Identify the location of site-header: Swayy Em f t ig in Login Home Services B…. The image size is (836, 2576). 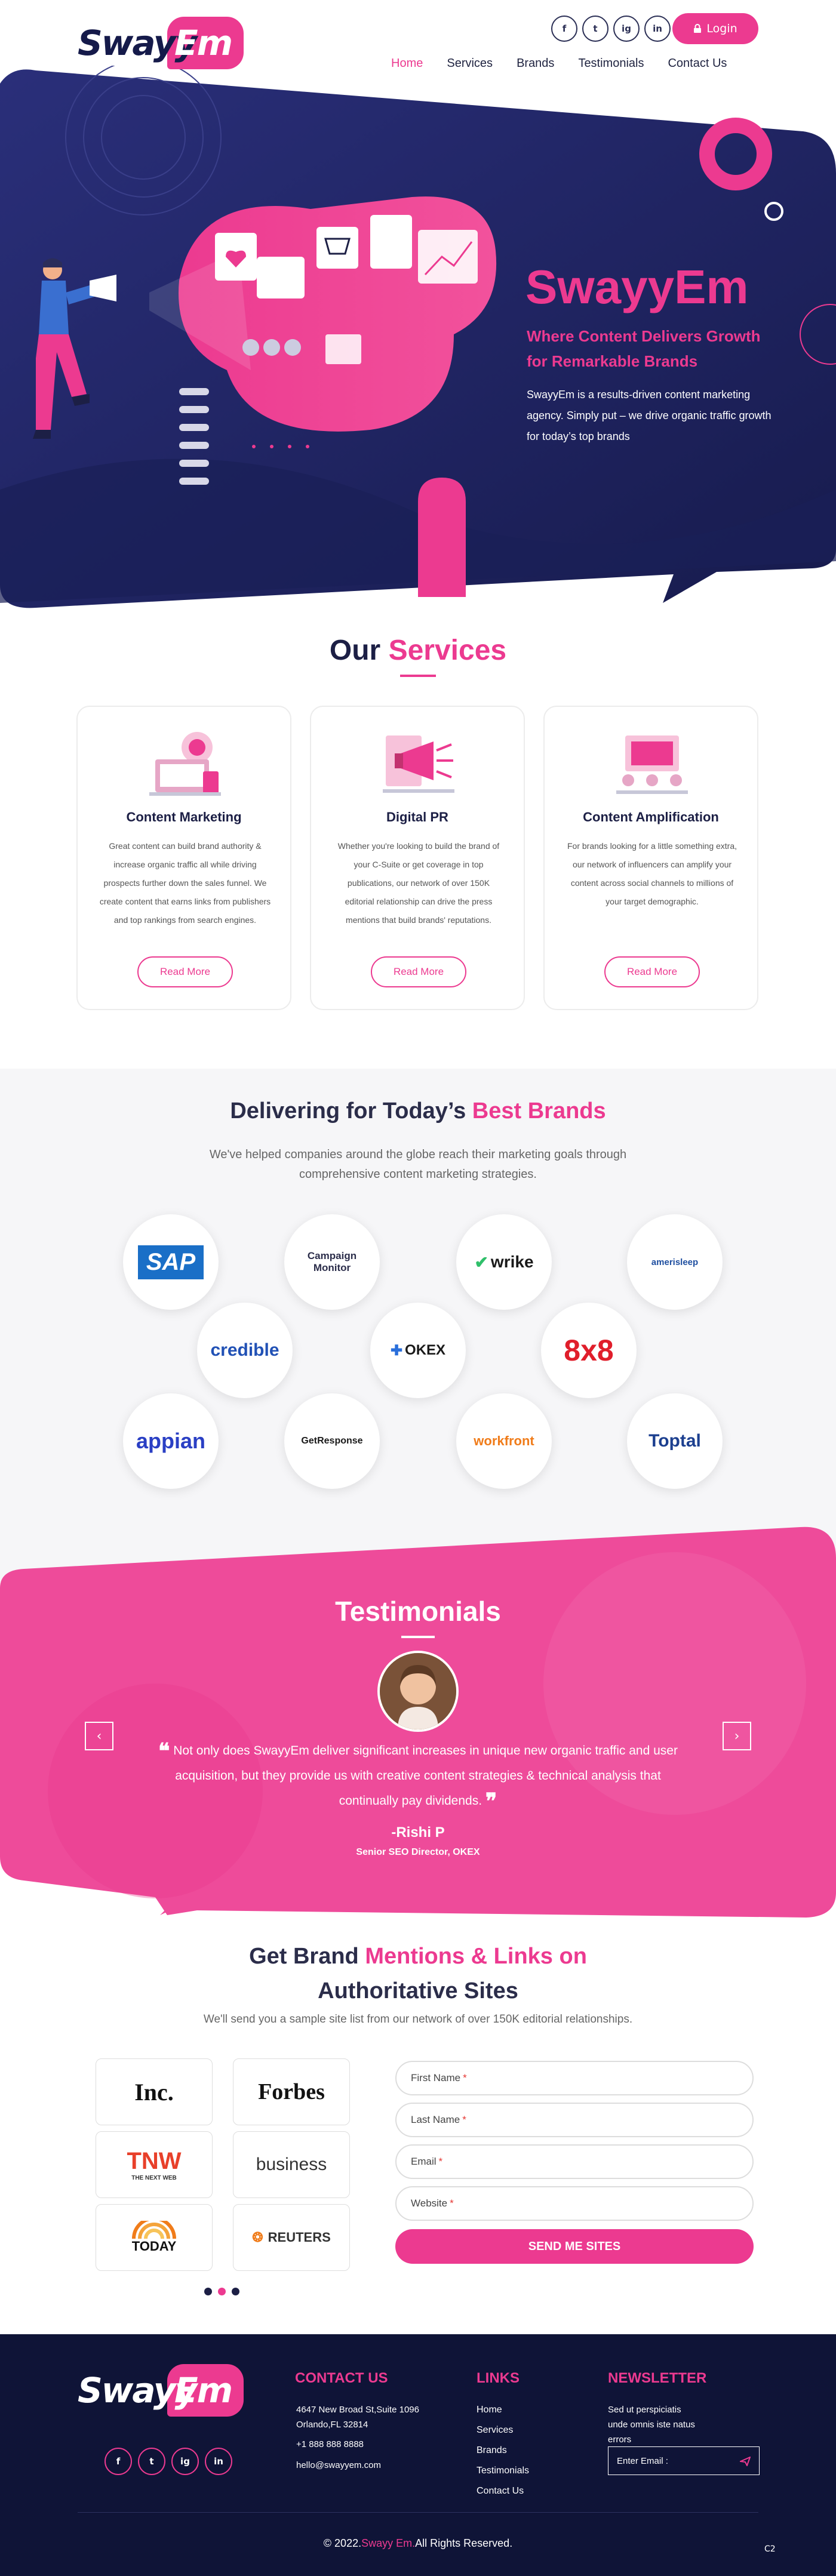
(418, 45).